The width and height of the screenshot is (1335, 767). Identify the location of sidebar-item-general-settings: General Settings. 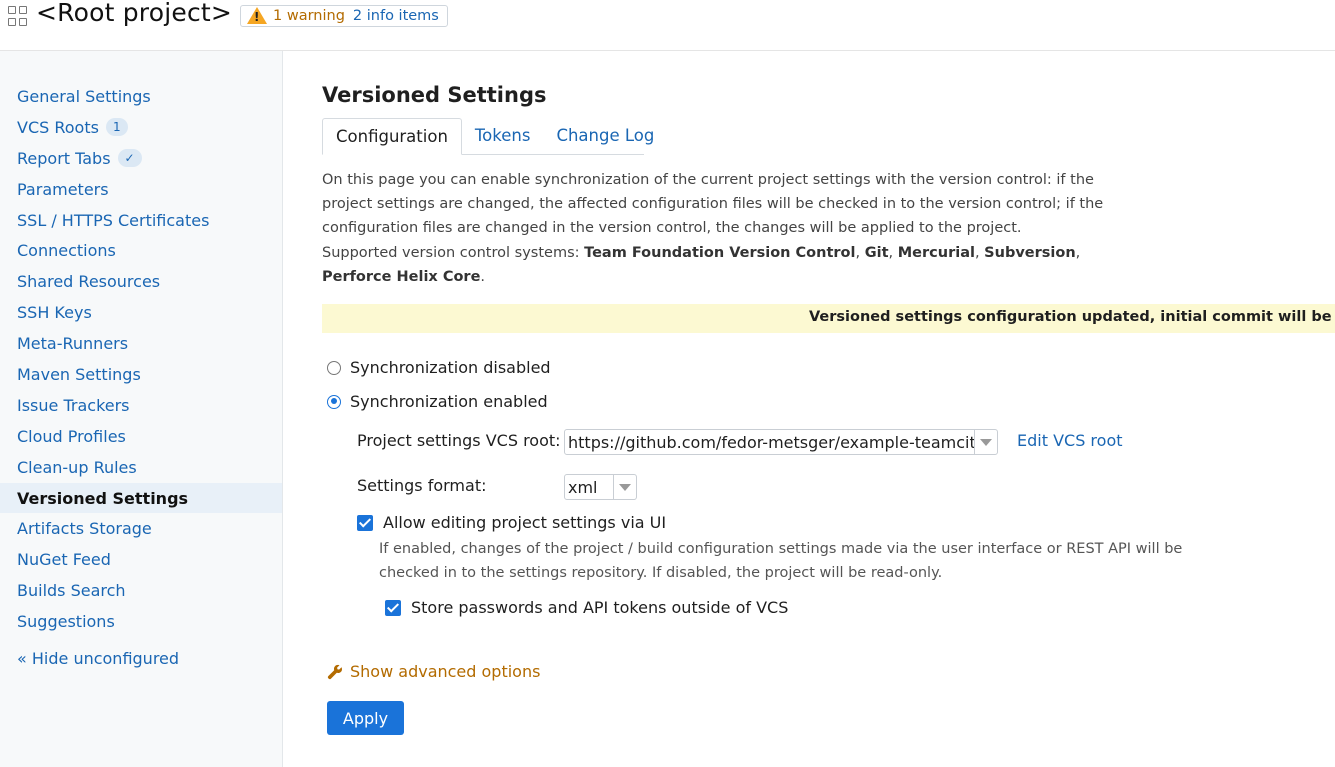
(141, 96).